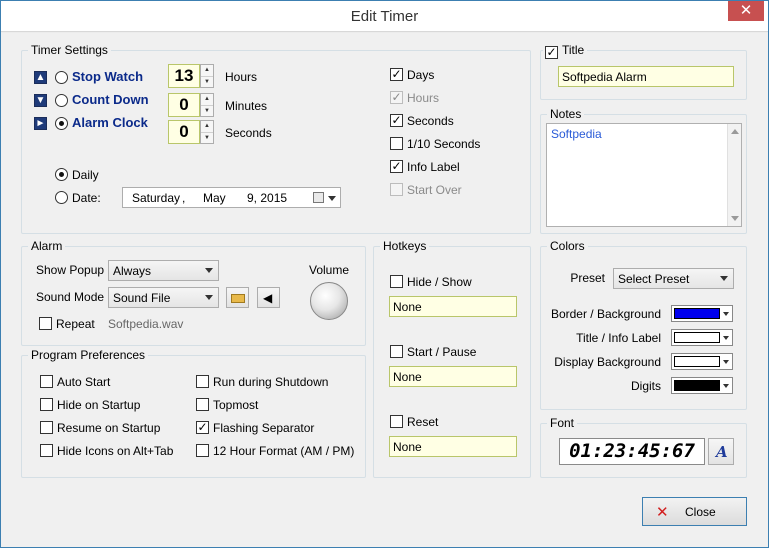 The image size is (769, 548). What do you see at coordinates (146, 324) in the screenshot?
I see `sound-file-name: Softpedia.wav` at bounding box center [146, 324].